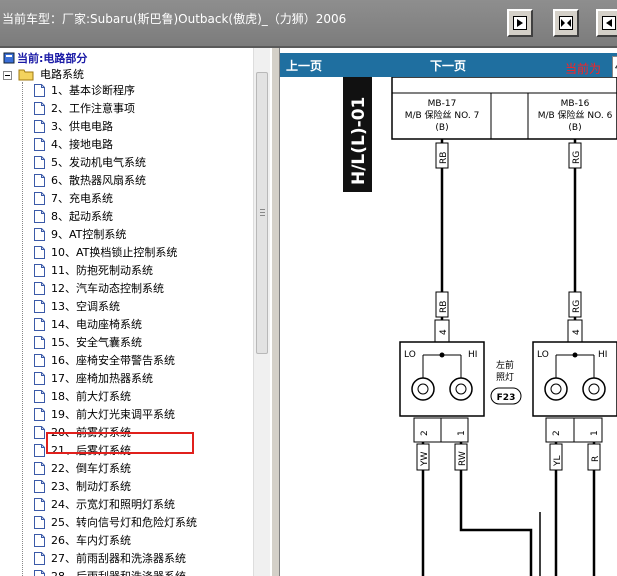 Image resolution: width=617 pixels, height=576 pixels. I want to click on folder-icon, so click(26, 76).